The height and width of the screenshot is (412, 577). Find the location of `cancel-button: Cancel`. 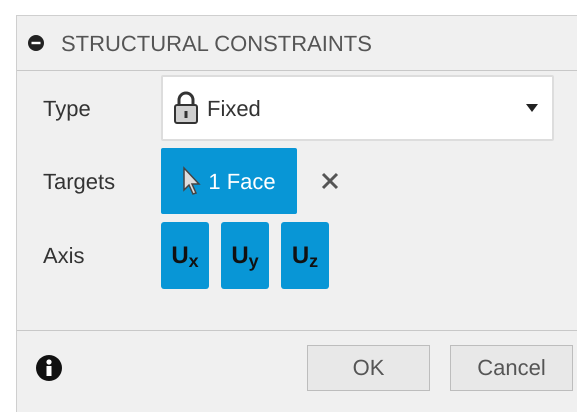

cancel-button: Cancel is located at coordinates (511, 367).